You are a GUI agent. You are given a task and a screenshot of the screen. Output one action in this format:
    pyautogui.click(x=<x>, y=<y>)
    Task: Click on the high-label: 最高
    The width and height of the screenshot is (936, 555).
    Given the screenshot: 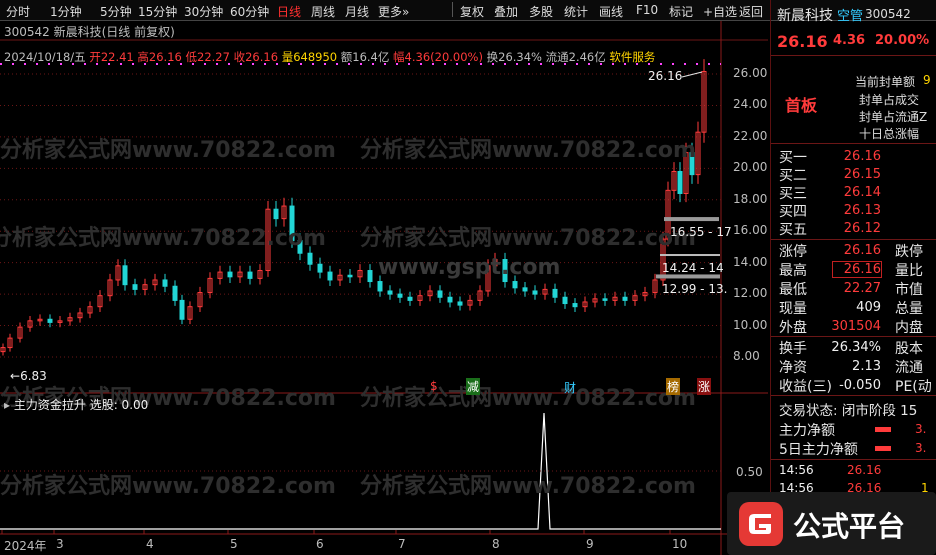 What is the action you would take?
    pyautogui.click(x=793, y=271)
    